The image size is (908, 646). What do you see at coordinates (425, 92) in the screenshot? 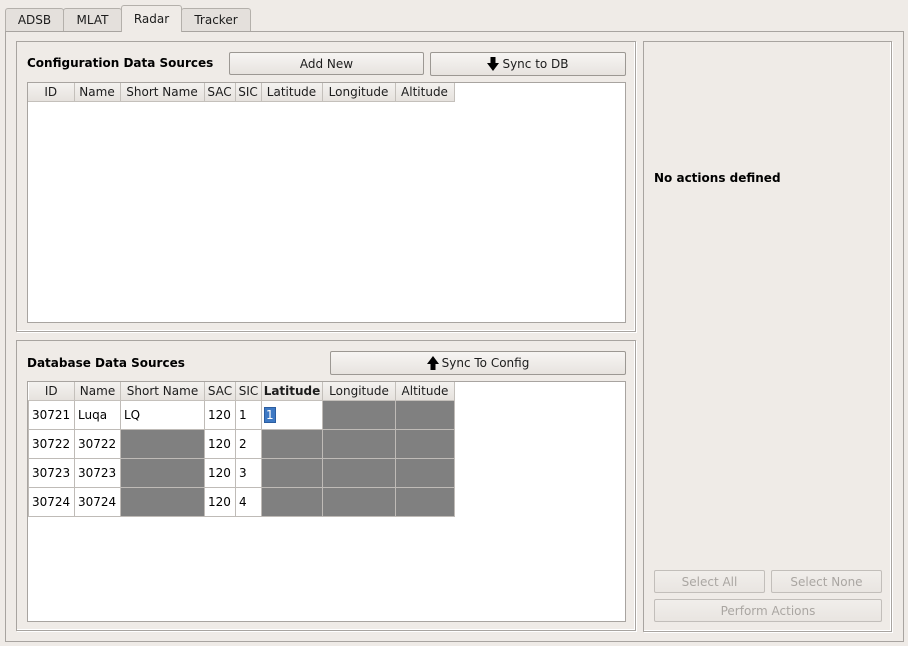
I see `config-col-altitude: Altitude` at bounding box center [425, 92].